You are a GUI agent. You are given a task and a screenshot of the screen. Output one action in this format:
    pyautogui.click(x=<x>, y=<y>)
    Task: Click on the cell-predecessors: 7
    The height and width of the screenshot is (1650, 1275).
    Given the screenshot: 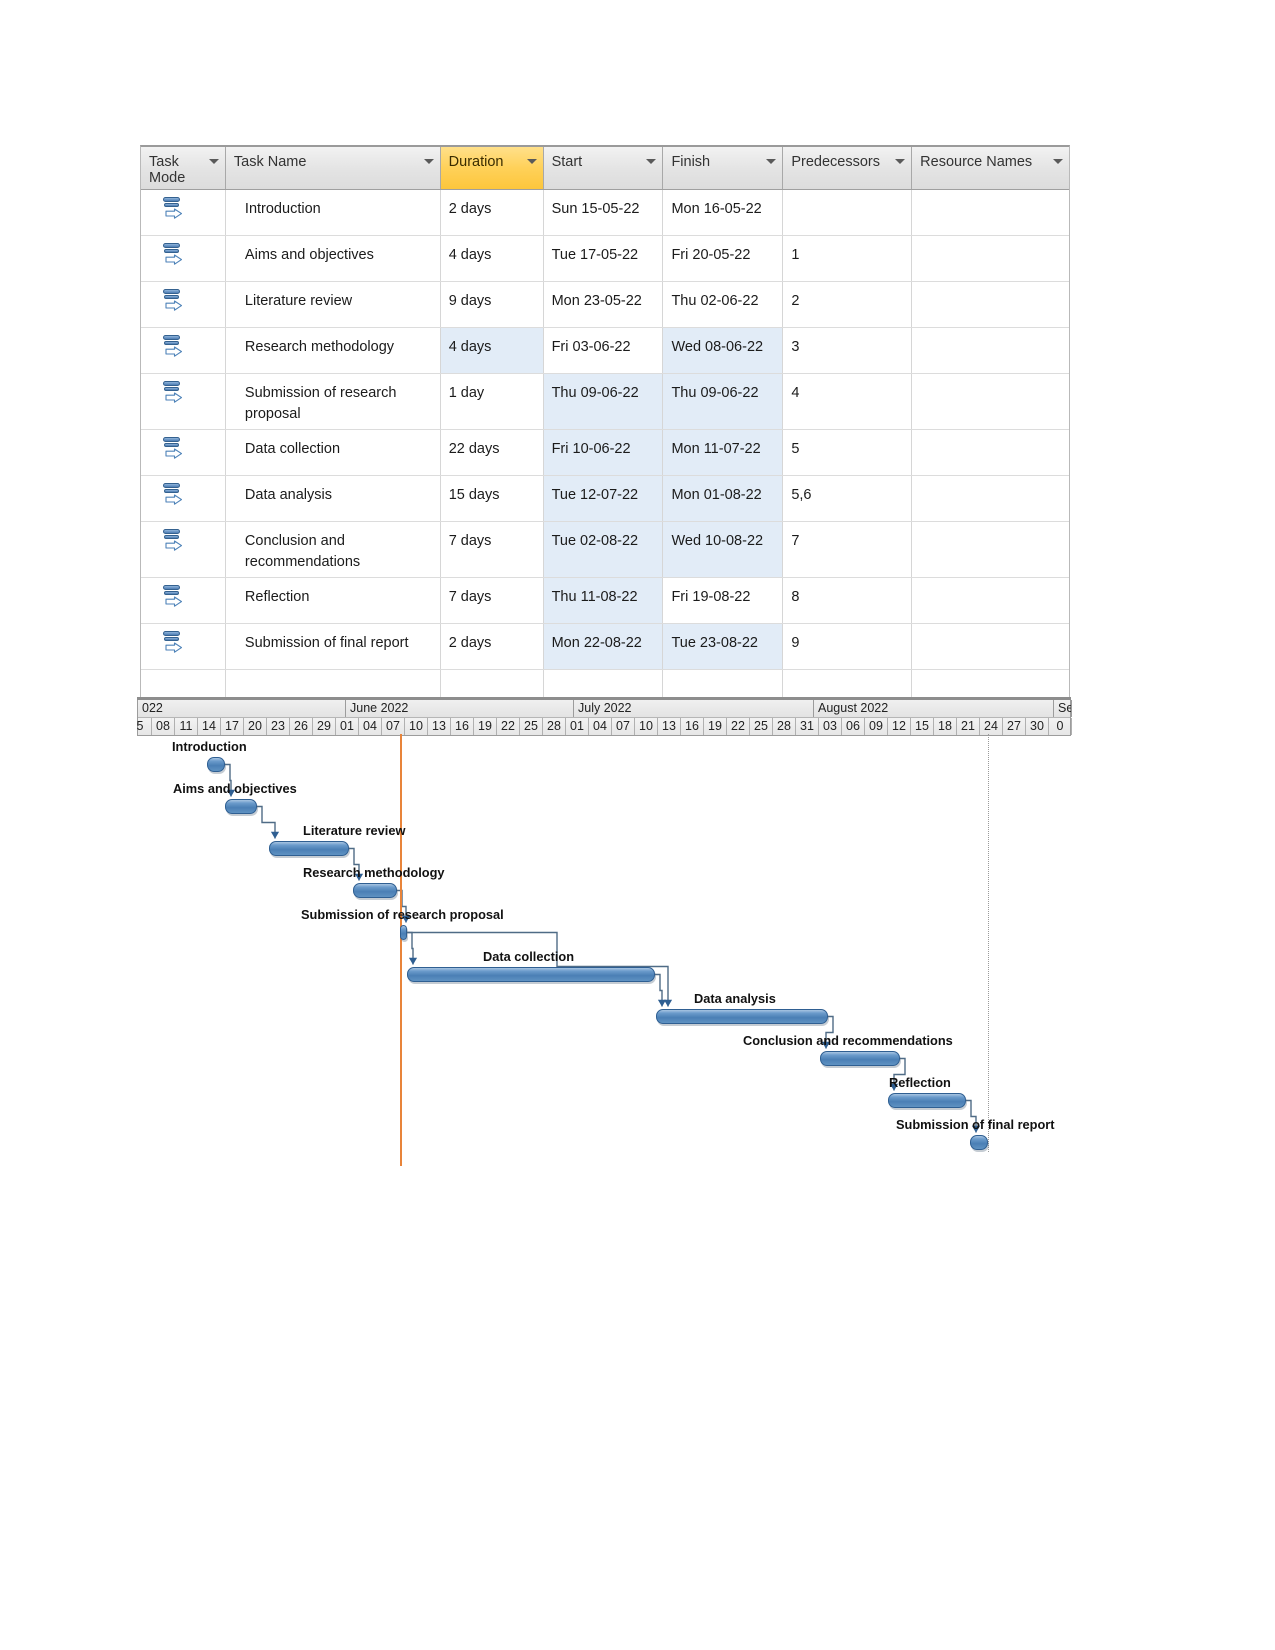 What is the action you would take?
    pyautogui.click(x=848, y=549)
    